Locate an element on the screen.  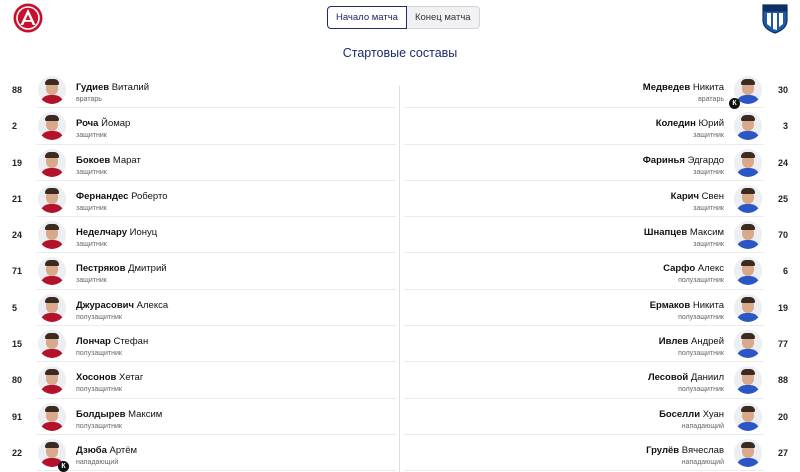
player-row: 88 Лесовой Даниил полузащитник is located at coordinates (596, 380).